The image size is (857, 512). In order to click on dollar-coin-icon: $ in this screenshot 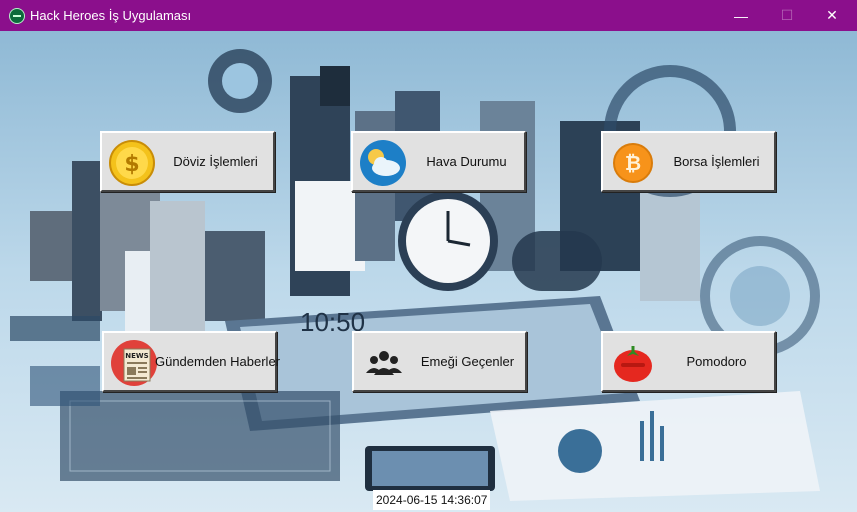, I will do `click(132, 163)`.